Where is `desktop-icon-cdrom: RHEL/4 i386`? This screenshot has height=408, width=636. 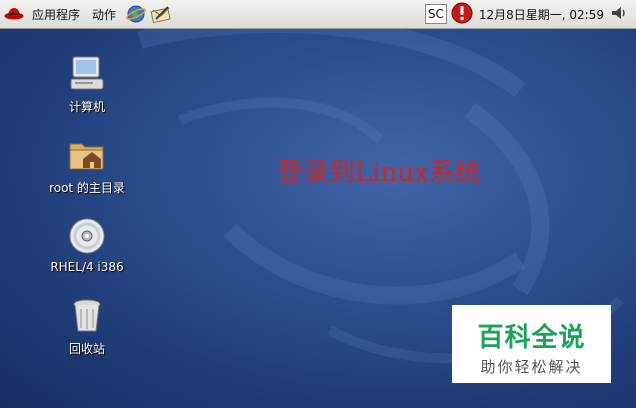 desktop-icon-cdrom: RHEL/4 i386 is located at coordinates (87, 245).